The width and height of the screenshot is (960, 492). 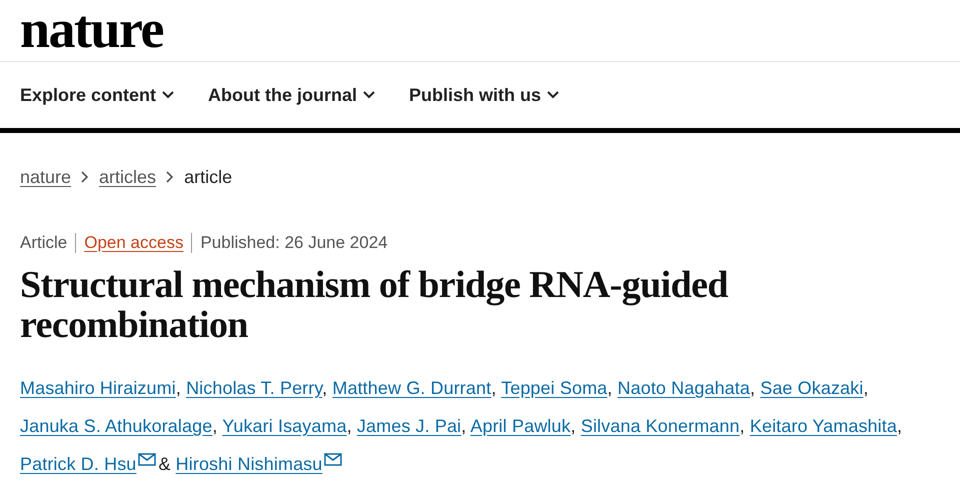 I want to click on author-link: Januka S. Athukoralage, so click(x=116, y=426).